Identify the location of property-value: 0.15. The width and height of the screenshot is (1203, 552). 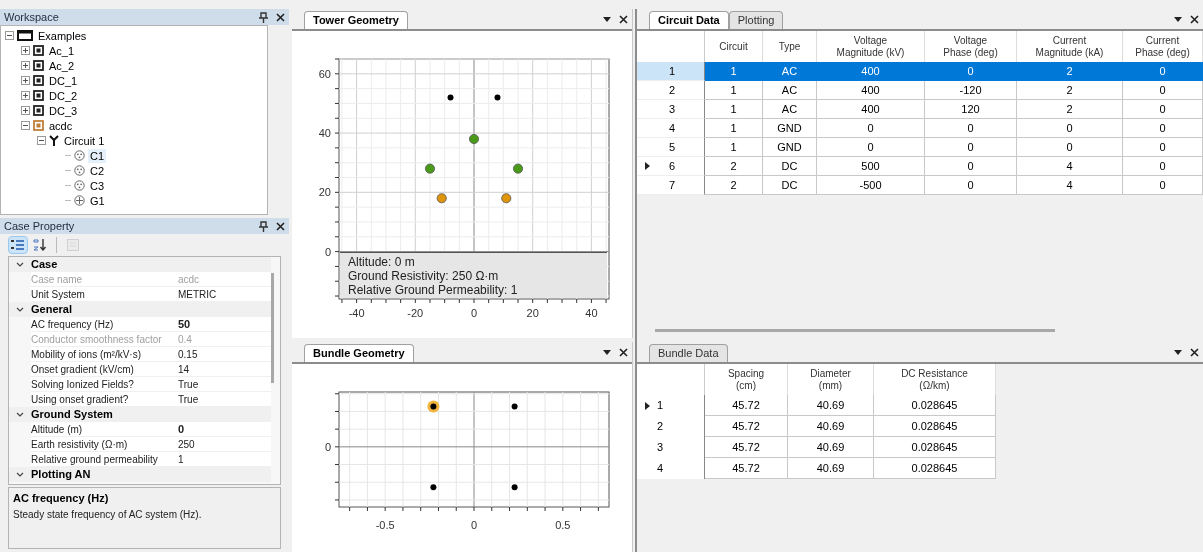
(188, 354).